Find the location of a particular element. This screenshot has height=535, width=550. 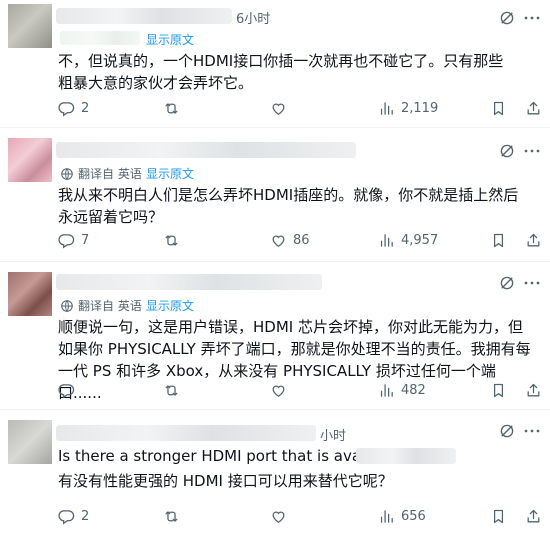

post-text: 我从来不明白人们是怎么弄坏HDMI插座的。就像，你不就是插上然后永远留着它吗？ is located at coordinates (288, 206).